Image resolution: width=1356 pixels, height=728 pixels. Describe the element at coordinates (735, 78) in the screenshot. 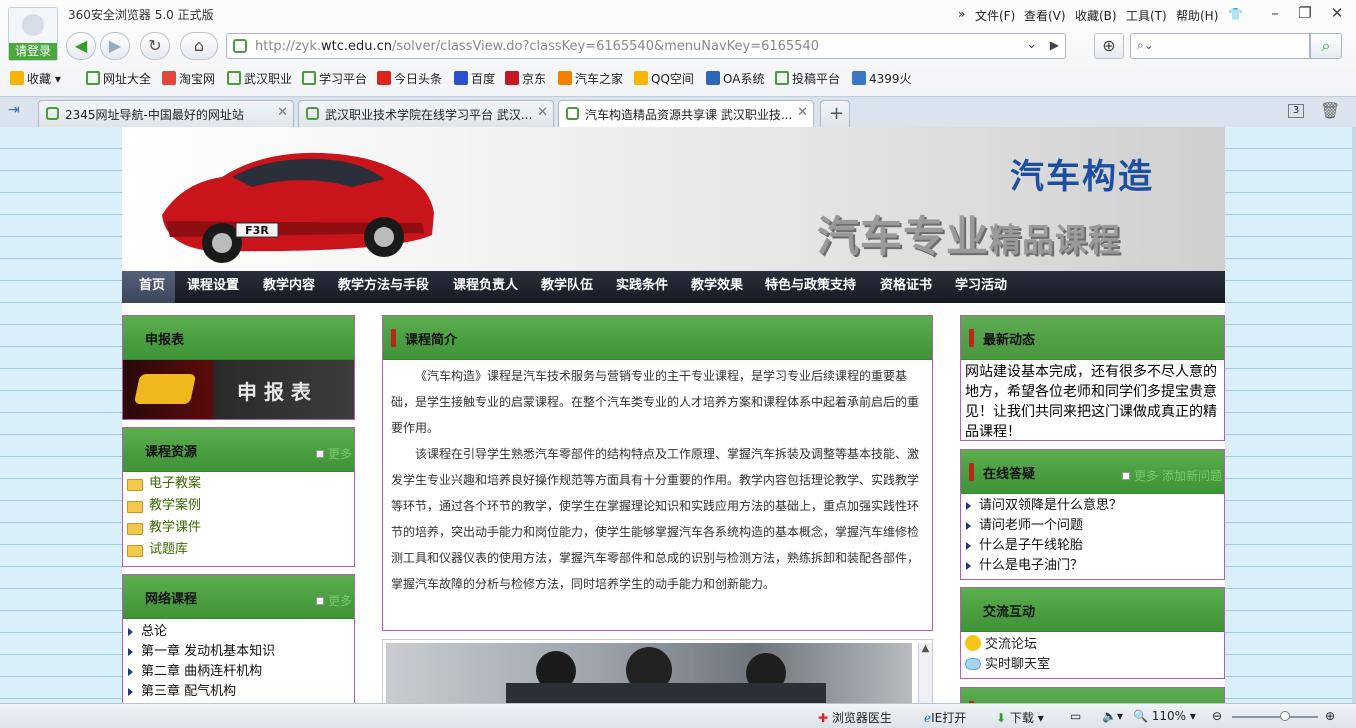

I see `bookmark-oa: OA系统` at that location.